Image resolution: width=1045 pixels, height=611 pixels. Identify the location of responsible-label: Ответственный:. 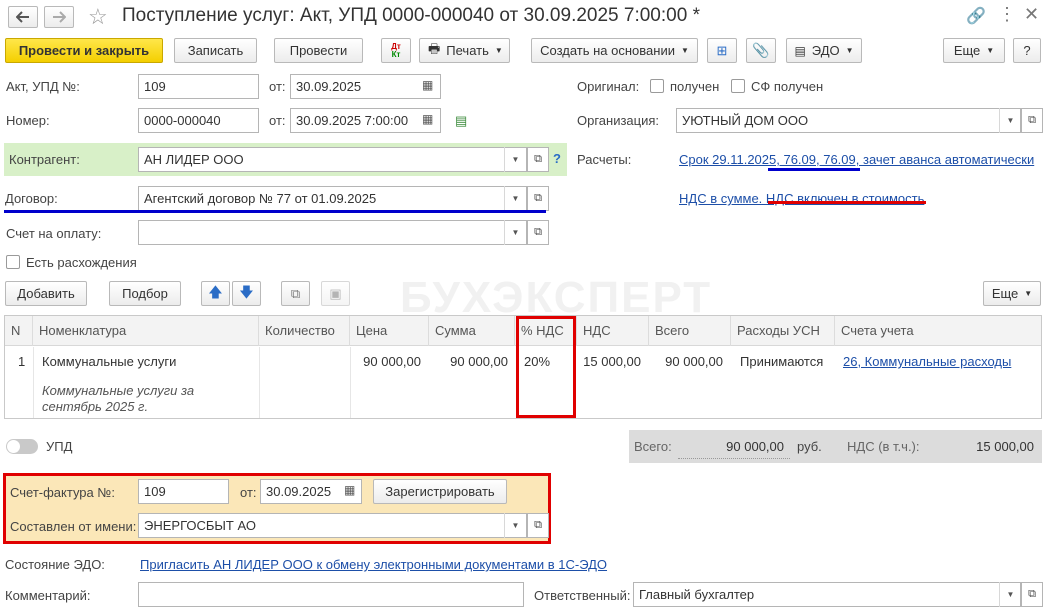
(582, 595).